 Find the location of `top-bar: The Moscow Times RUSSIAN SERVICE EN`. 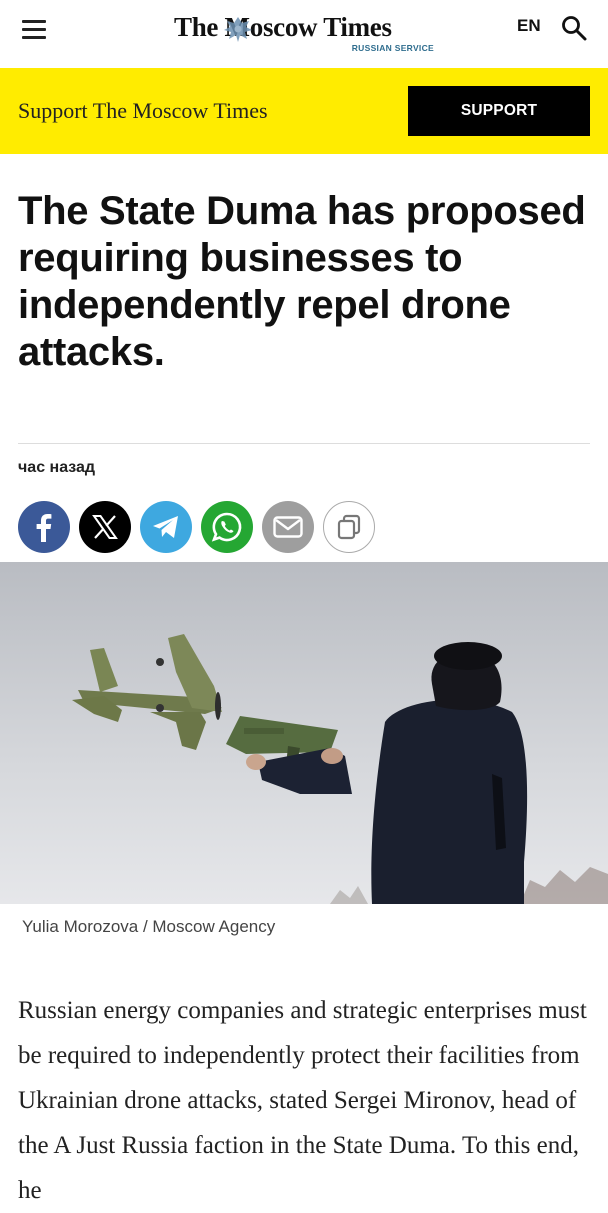

top-bar: The Moscow Times RUSSIAN SERVICE EN is located at coordinates (304, 34).